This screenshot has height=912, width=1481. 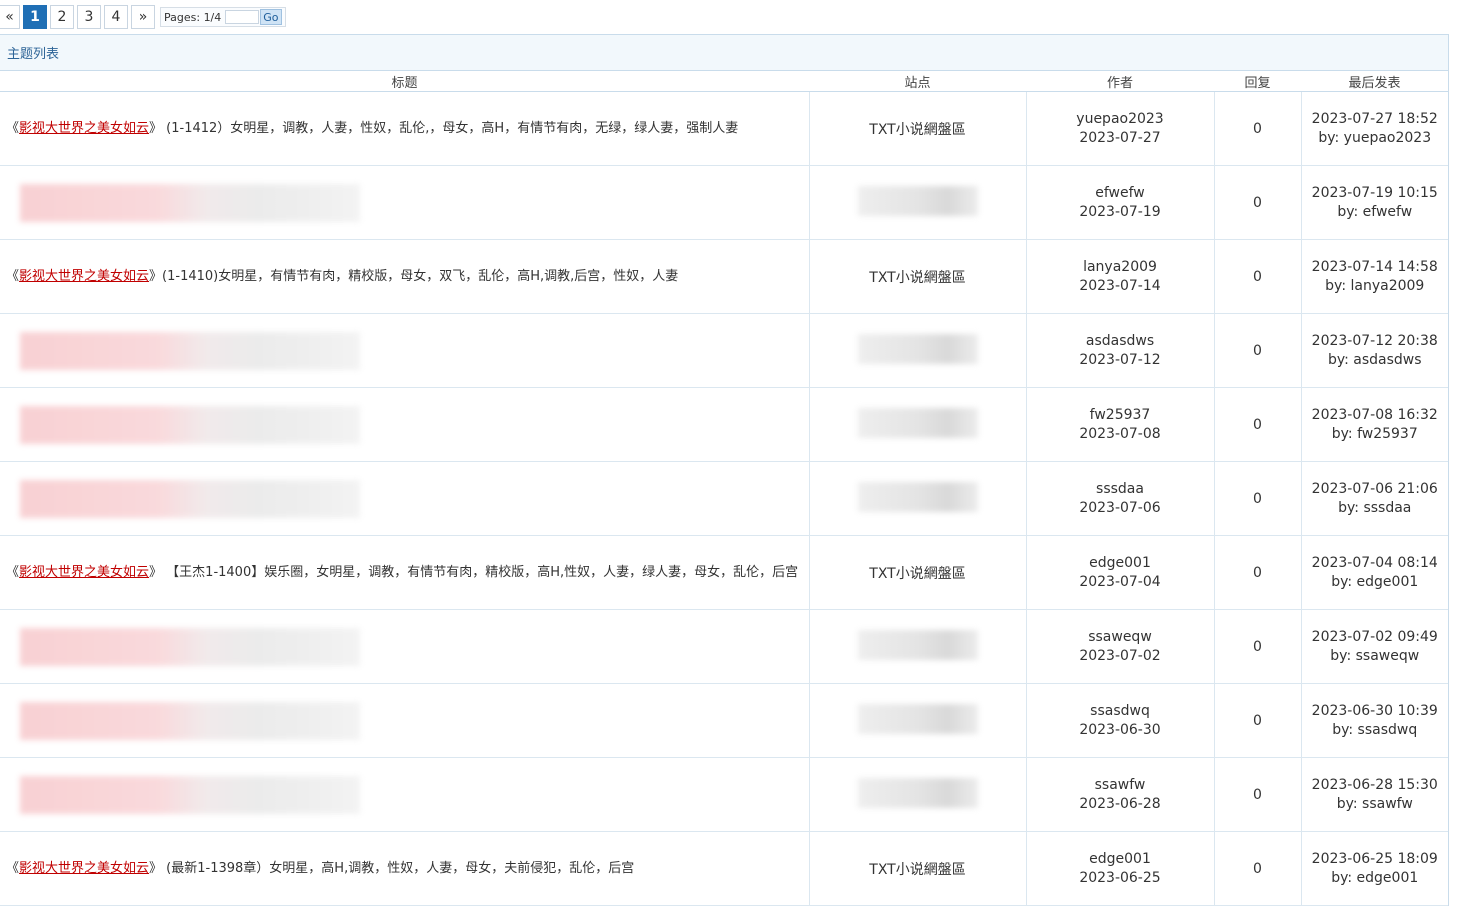 What do you see at coordinates (1120, 285) in the screenshot?
I see `post-date: 2023-07-14` at bounding box center [1120, 285].